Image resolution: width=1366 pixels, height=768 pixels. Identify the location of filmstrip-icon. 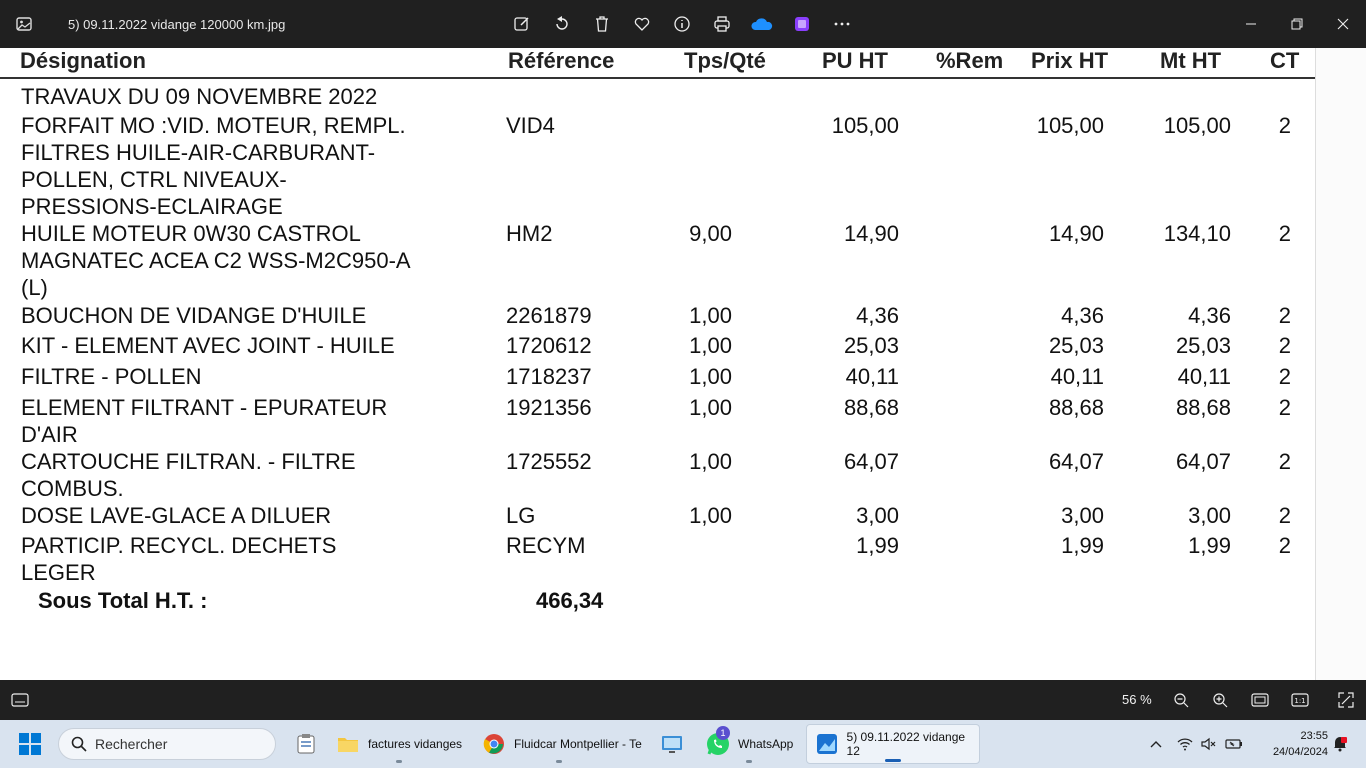
(20, 700).